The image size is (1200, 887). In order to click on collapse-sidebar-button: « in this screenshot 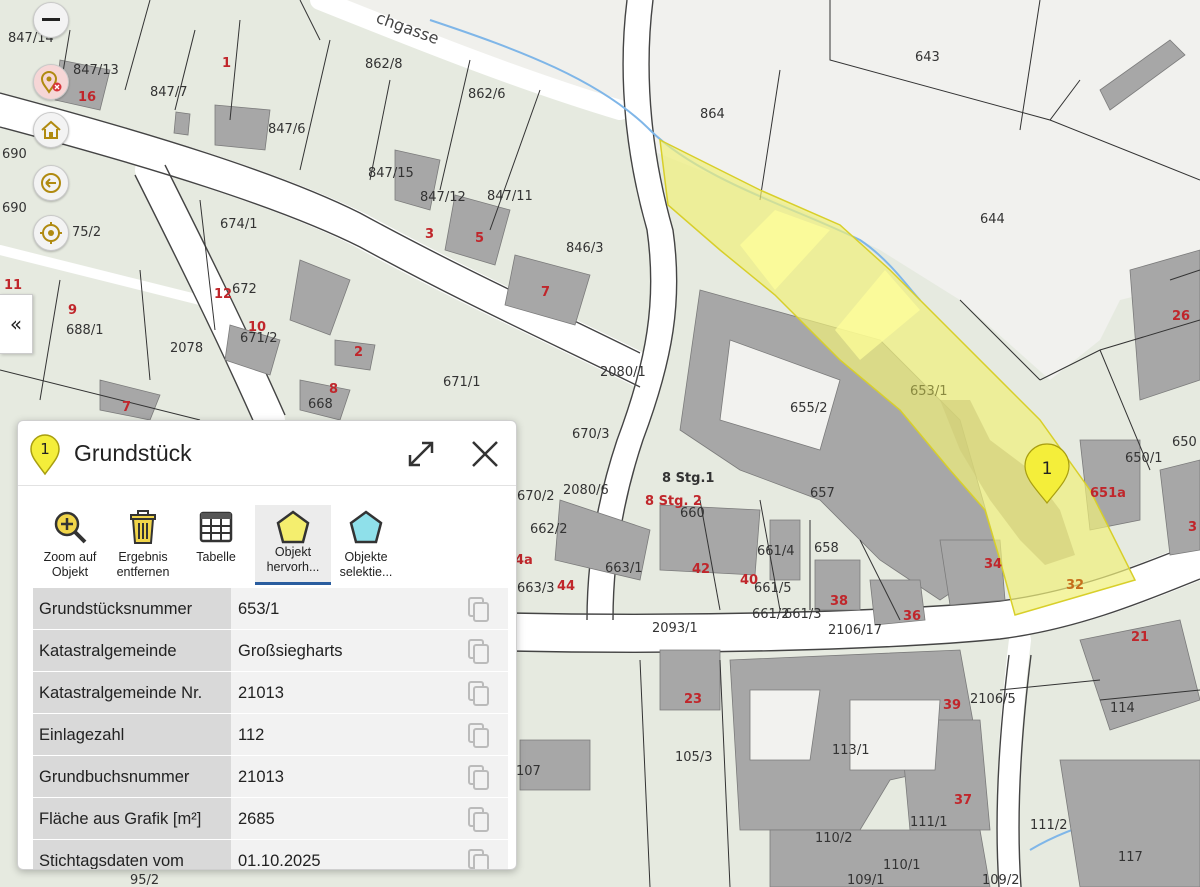, I will do `click(16, 324)`.